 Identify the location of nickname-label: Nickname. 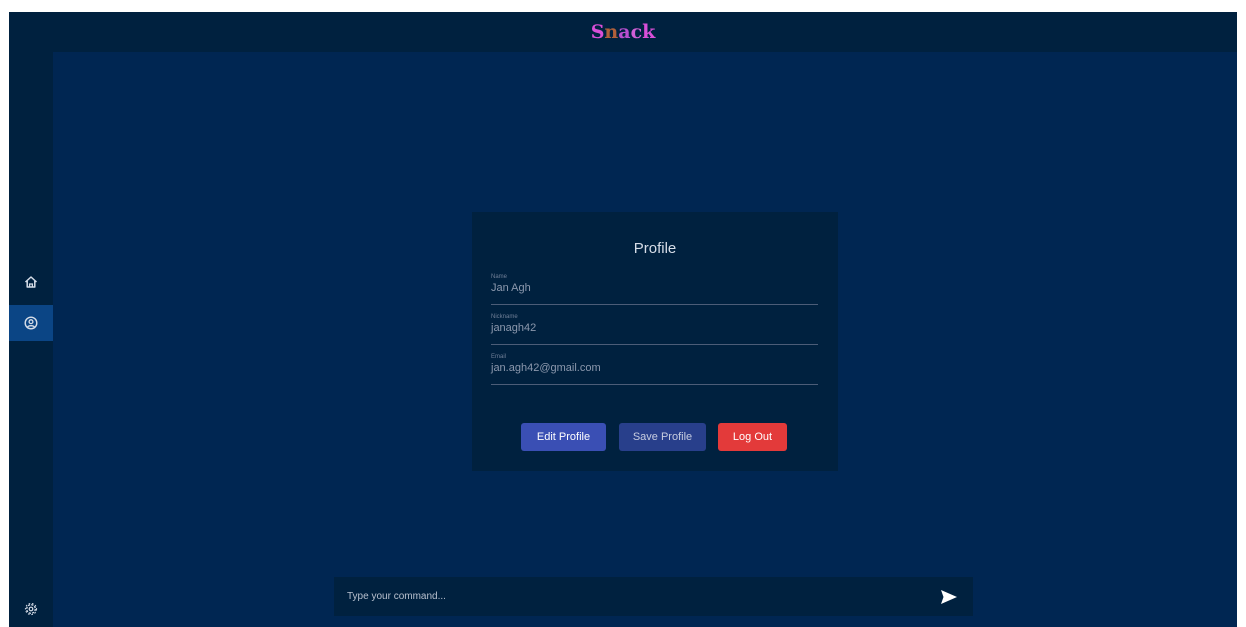
(504, 317).